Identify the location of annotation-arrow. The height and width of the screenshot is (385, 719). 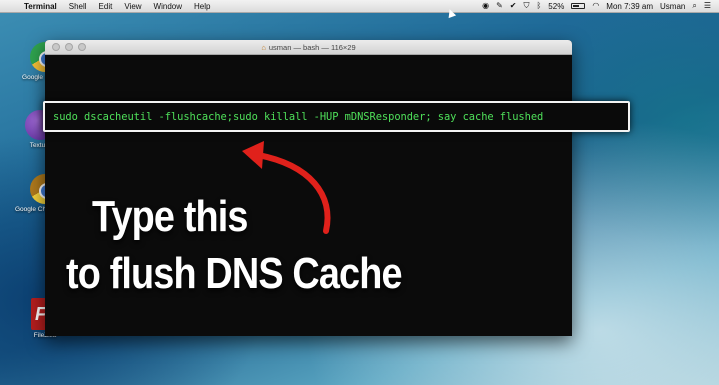
(286, 187).